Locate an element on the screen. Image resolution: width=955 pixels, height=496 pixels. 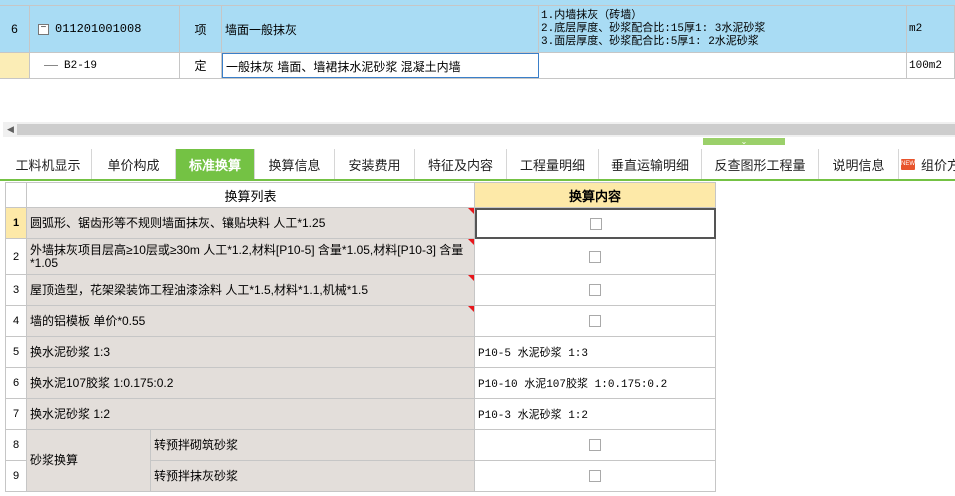
conversion-desc: 圆弧形、锯齿形等不规则墙面抹灰、镶贴块料 人工*1.25 is located at coordinates (251, 223).